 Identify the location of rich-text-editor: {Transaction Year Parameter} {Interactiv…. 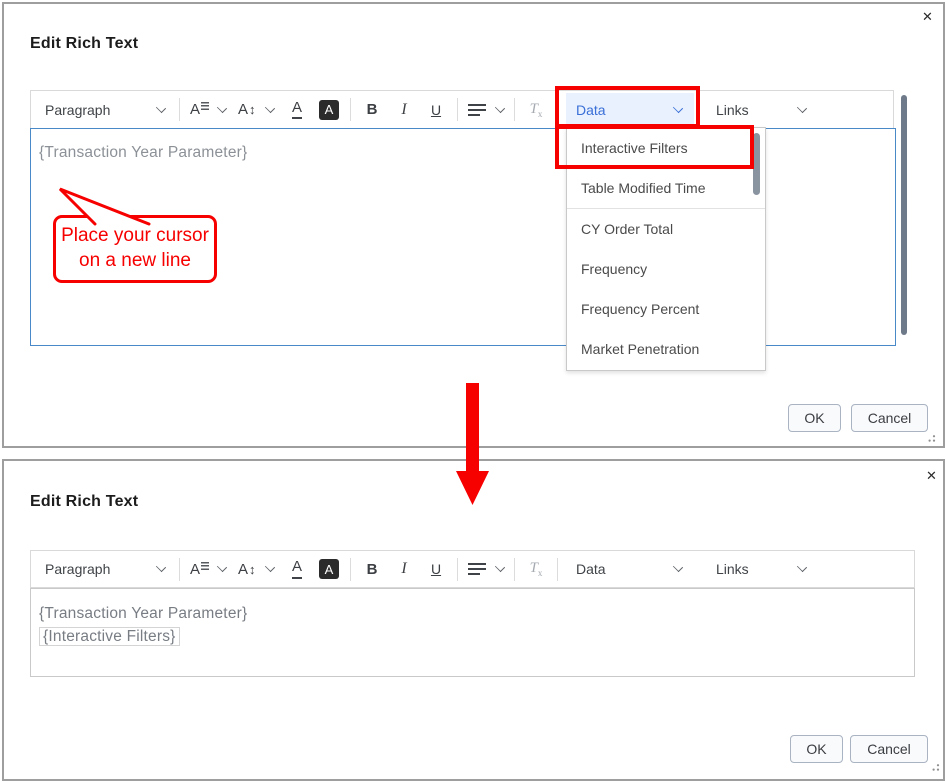
(472, 632).